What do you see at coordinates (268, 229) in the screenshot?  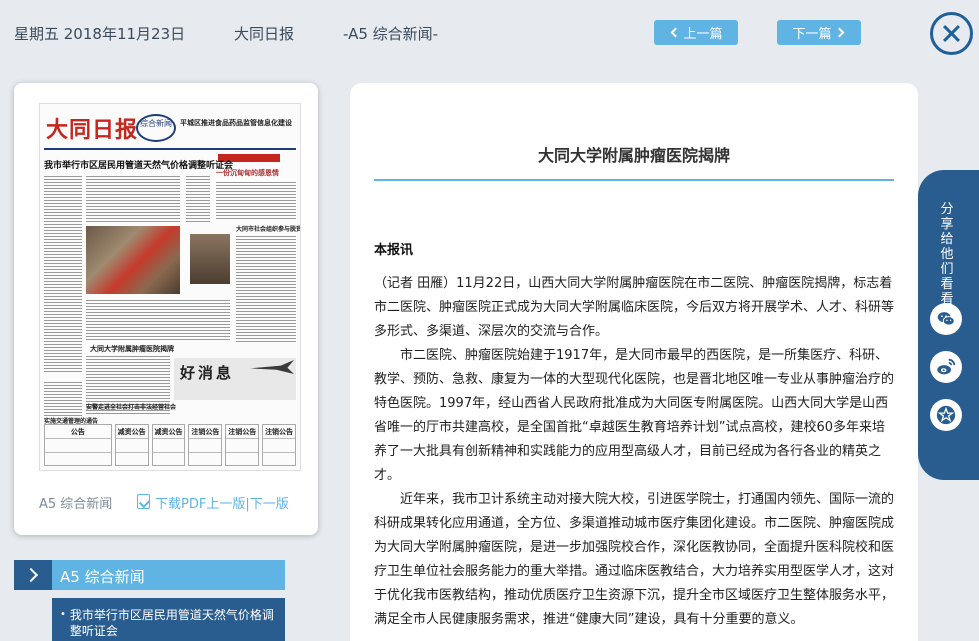 I see `thumbnail-side-head: 大同市社会组织参与脱贫攻坚行动` at bounding box center [268, 229].